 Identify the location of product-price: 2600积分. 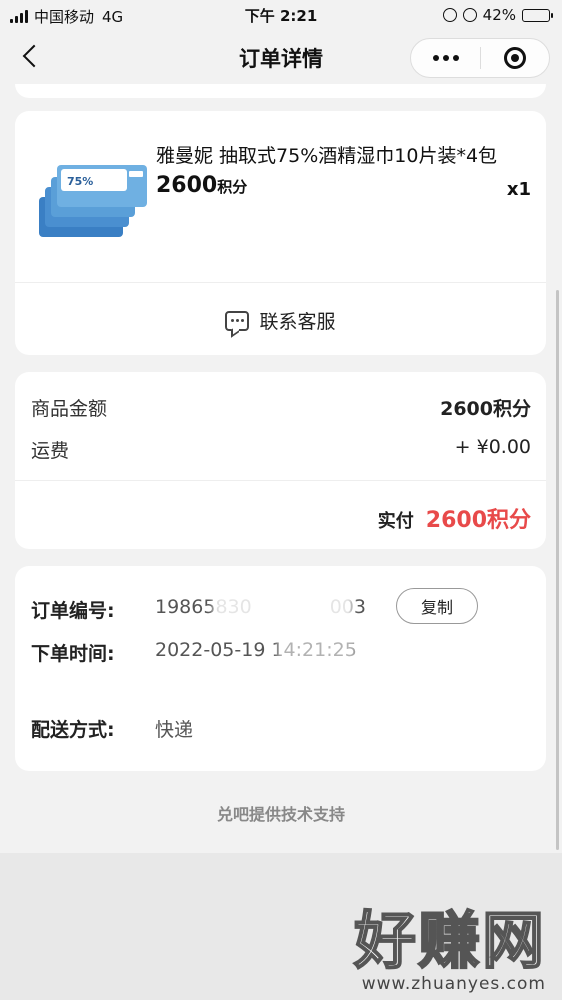
(201, 185).